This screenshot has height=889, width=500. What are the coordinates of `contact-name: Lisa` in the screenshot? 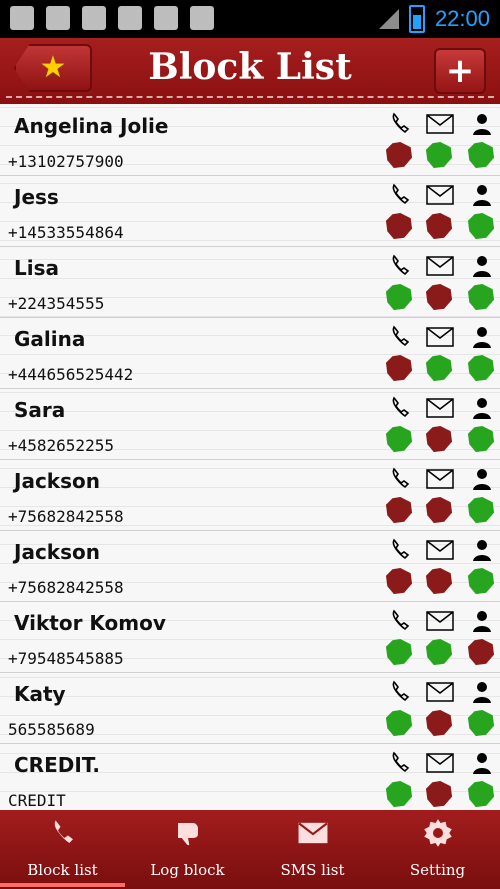 It's located at (36, 268).